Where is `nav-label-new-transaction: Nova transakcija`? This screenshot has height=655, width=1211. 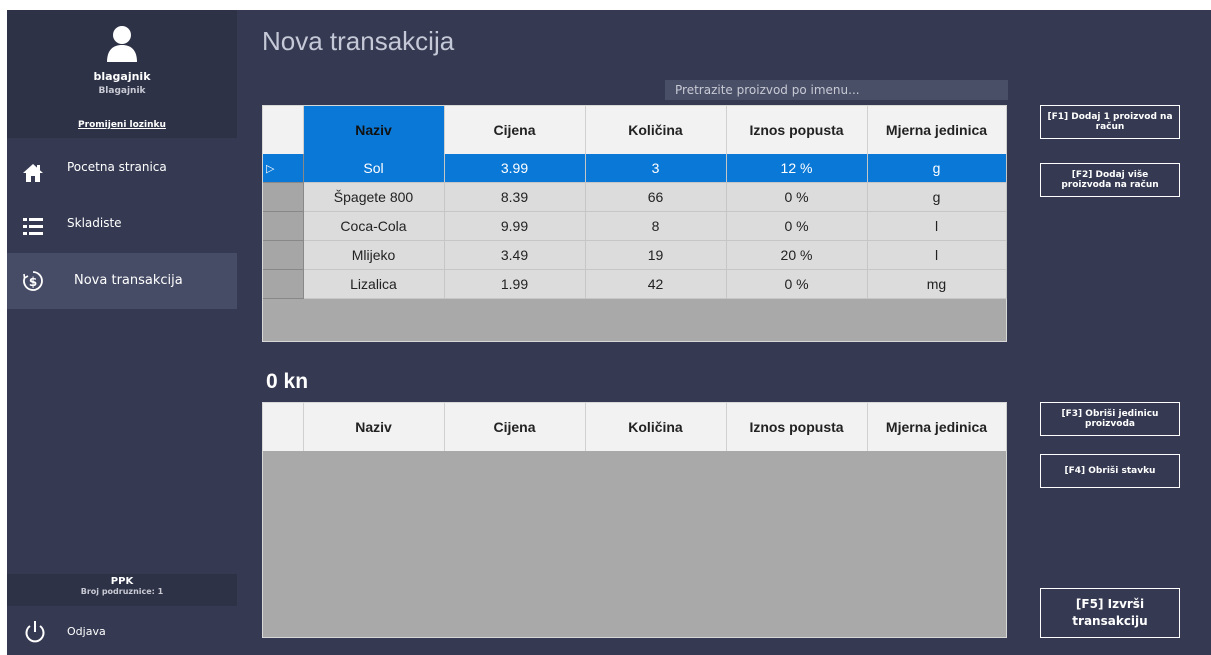 nav-label-new-transaction: Nova transakcija is located at coordinates (128, 280).